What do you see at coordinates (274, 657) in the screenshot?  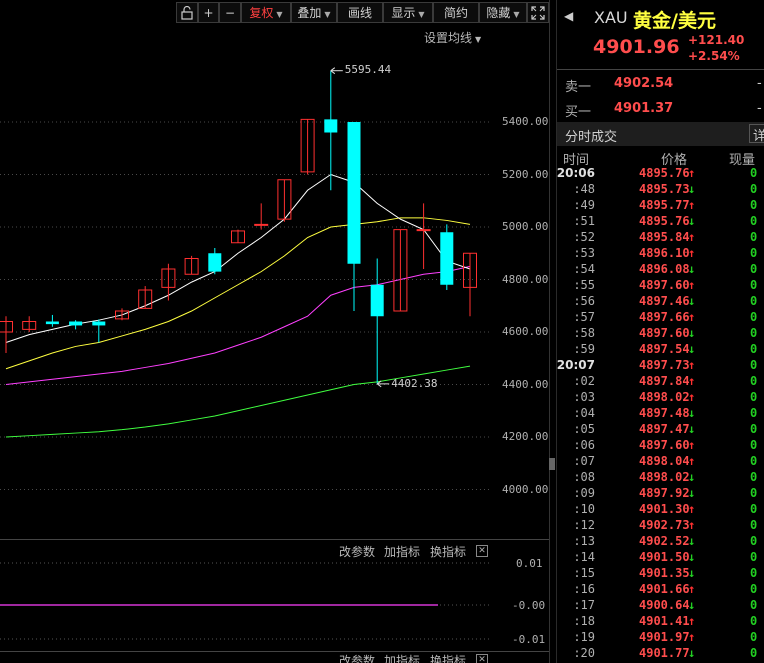 I see `pane2-toolbar: 改参数 加指标 换指标` at bounding box center [274, 657].